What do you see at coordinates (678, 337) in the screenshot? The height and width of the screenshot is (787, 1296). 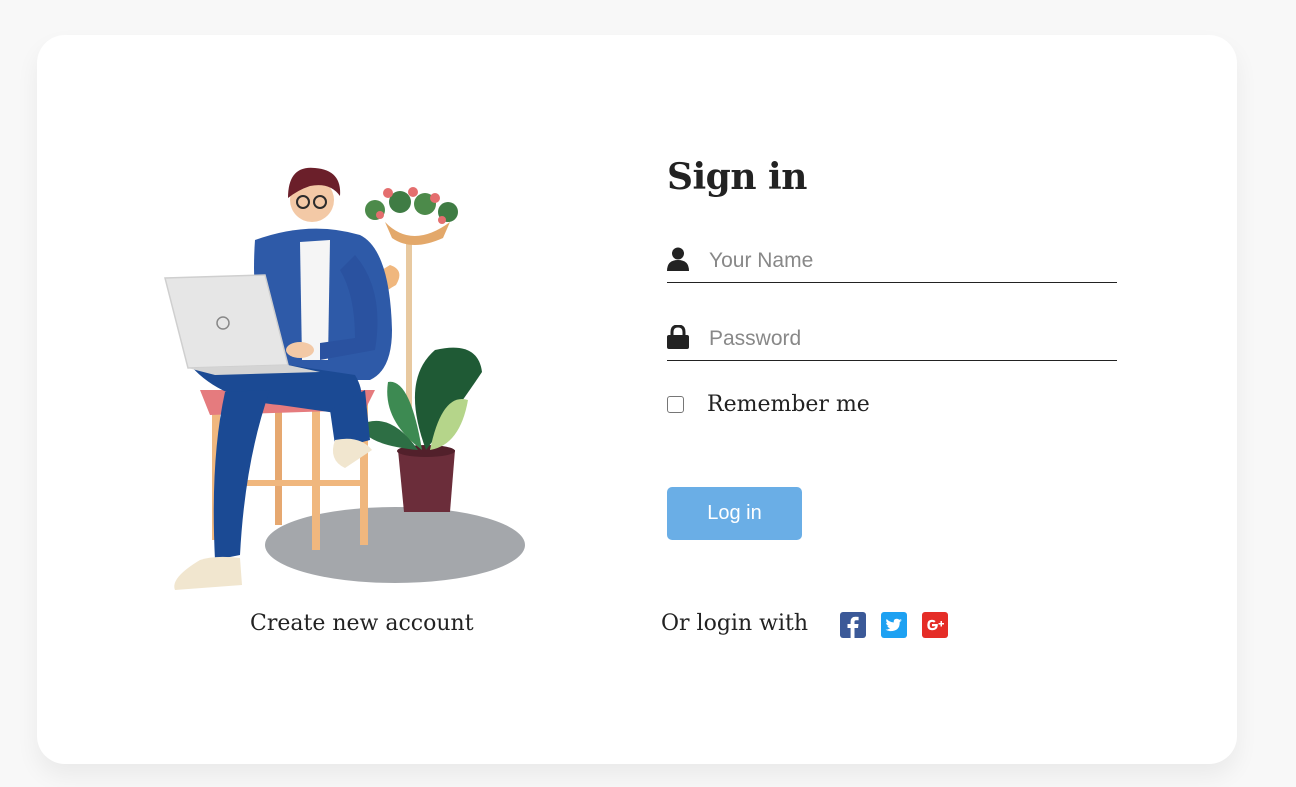 I see `lock-icon` at bounding box center [678, 337].